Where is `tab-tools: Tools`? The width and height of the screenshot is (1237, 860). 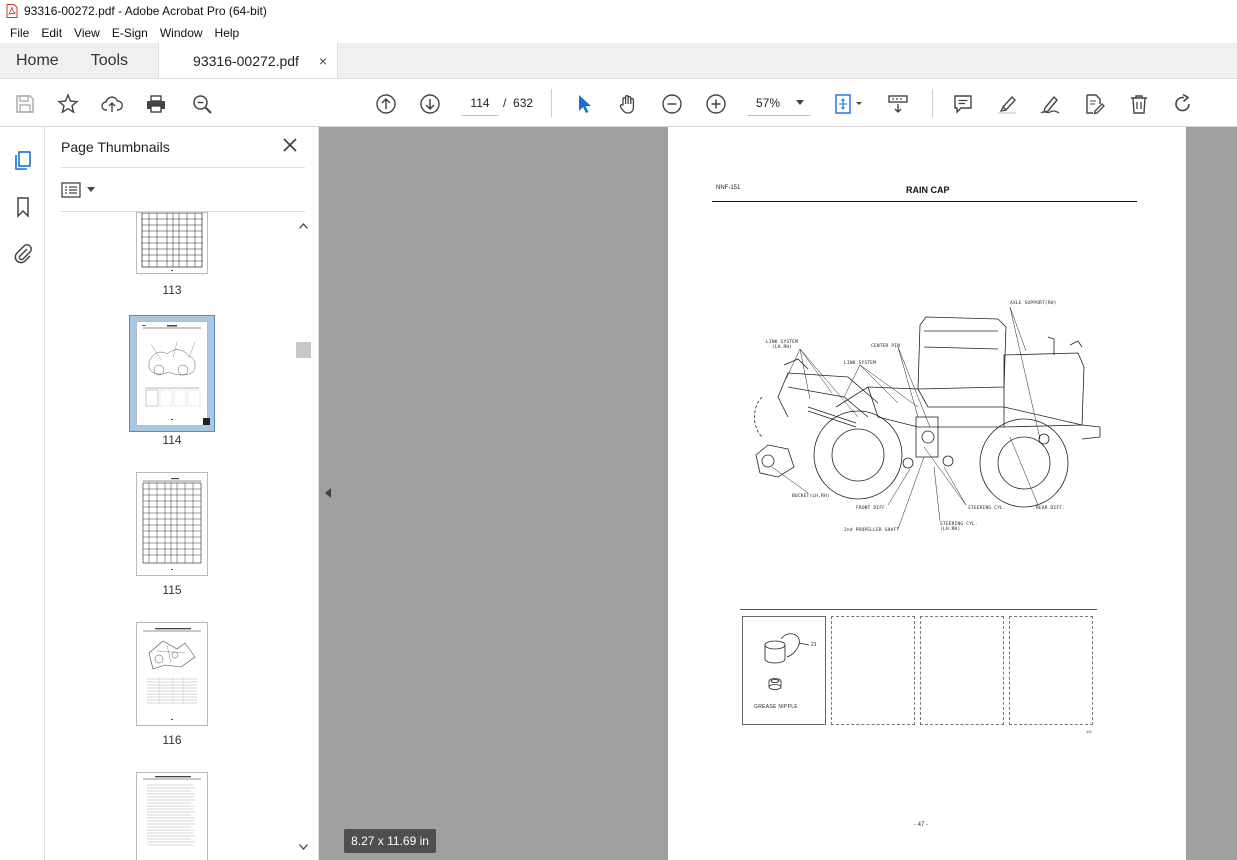
tab-tools: Tools is located at coordinates (109, 60).